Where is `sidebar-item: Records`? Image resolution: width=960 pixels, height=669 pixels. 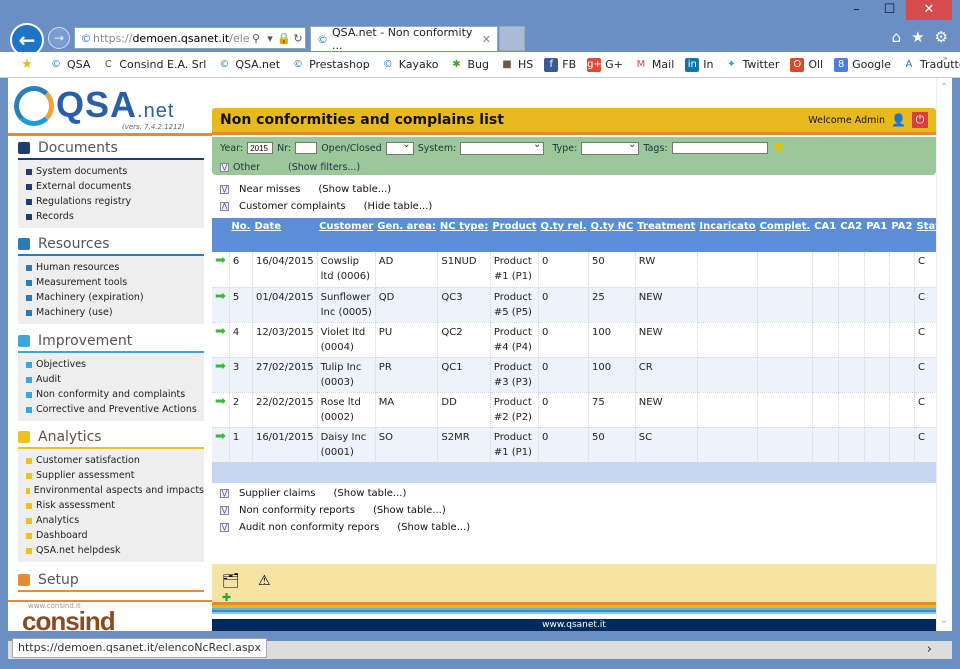 sidebar-item: Records is located at coordinates (115, 216).